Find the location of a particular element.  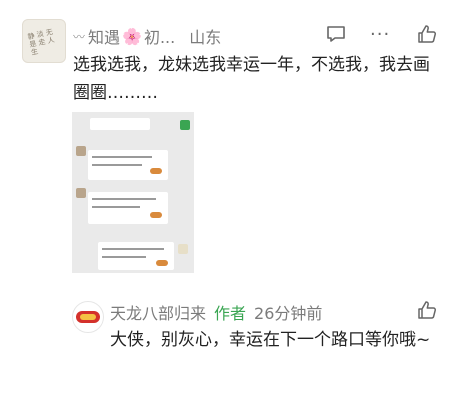

author-logo-accent is located at coordinates (88, 317).